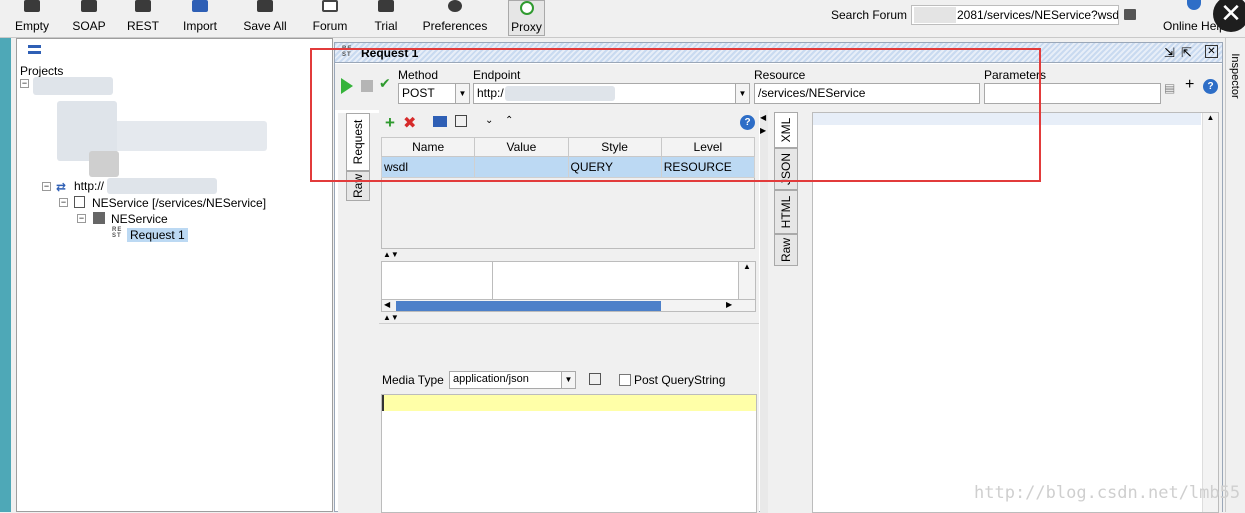 The image size is (1245, 513). What do you see at coordinates (492, 280) in the screenshot?
I see `column-divider` at bounding box center [492, 280].